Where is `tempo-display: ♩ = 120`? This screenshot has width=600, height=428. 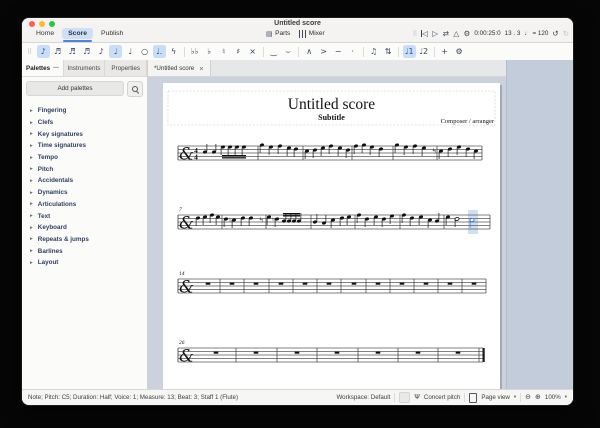 tempo-display: ♩ = 120 is located at coordinates (536, 33).